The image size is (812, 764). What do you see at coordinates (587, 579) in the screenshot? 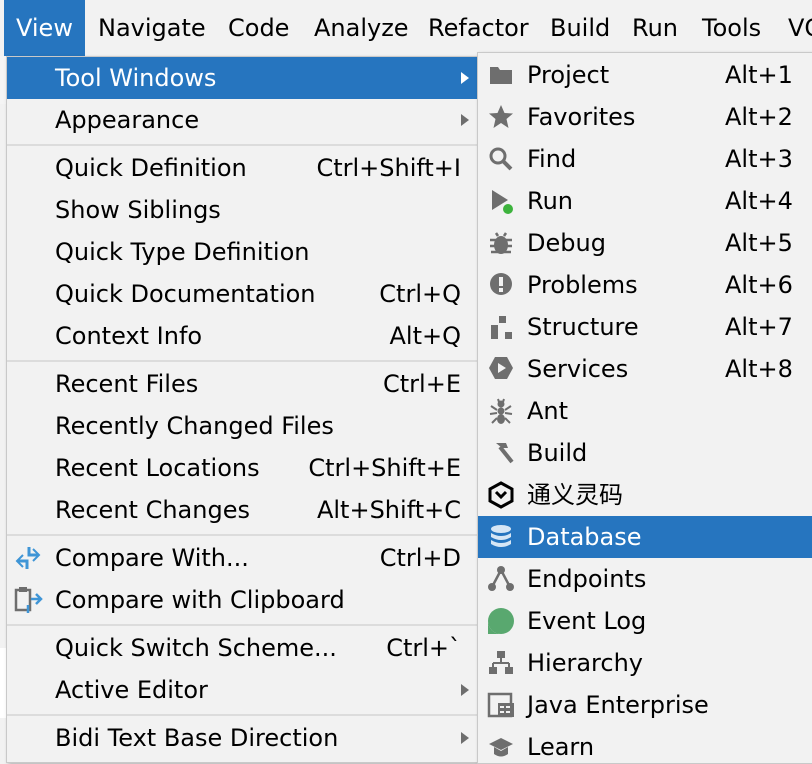
I see `menu-item-label: Endpoints` at bounding box center [587, 579].